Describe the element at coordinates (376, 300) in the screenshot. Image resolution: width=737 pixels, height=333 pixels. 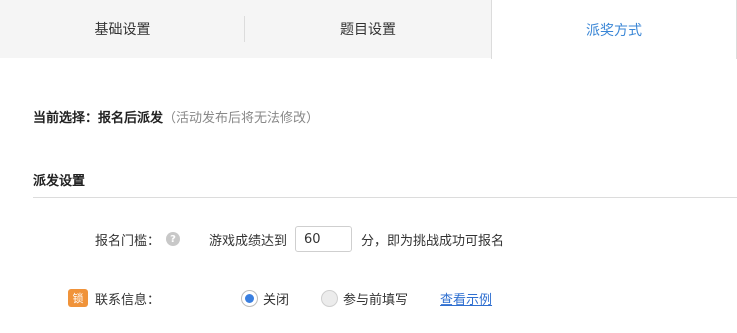
I see `radio-fill-before-join-label: 参与前填写` at that location.